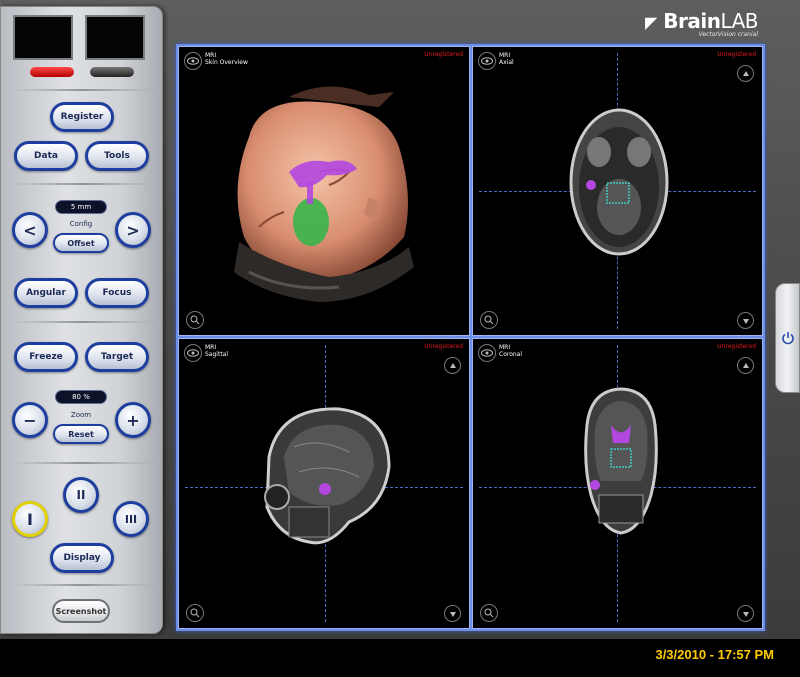  Describe the element at coordinates (217, 354) in the screenshot. I see `viewport-name: Sagittal` at that location.